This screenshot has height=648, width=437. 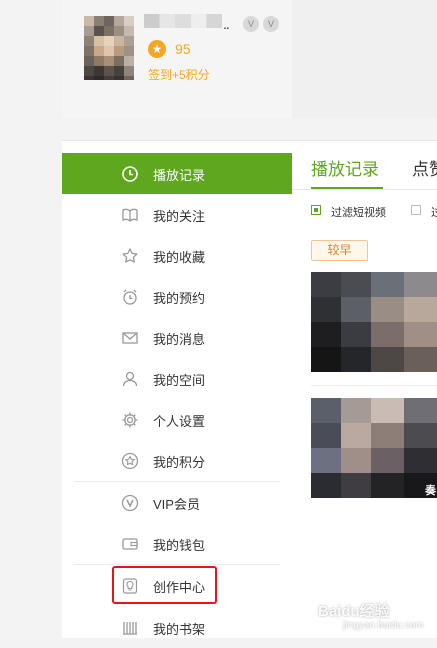 I want to click on sidebar-item-messages: 我的消息, so click(x=177, y=337).